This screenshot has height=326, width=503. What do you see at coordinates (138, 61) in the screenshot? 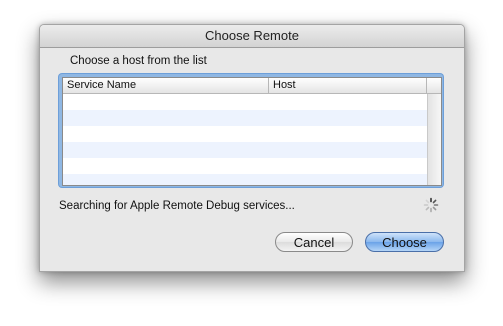
I see `host-list-prompt: Choose a host from the list` at bounding box center [138, 61].